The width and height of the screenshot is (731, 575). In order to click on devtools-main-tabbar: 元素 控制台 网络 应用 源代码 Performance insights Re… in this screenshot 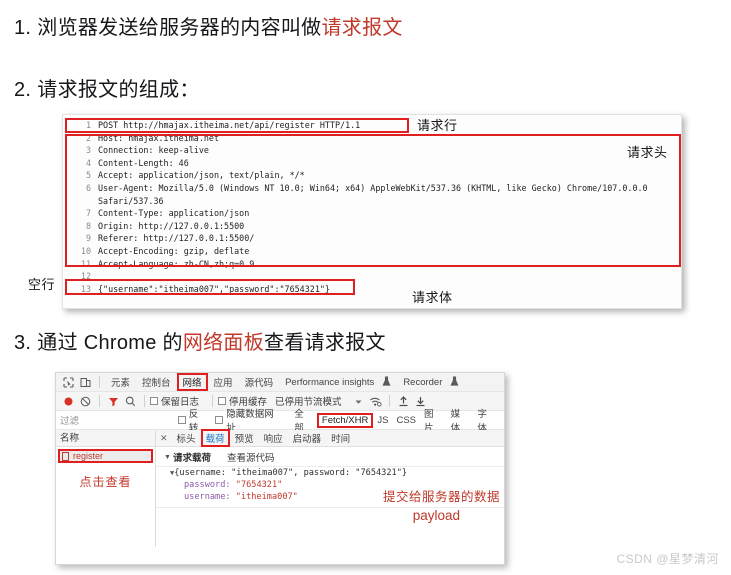, I will do `click(280, 382)`.